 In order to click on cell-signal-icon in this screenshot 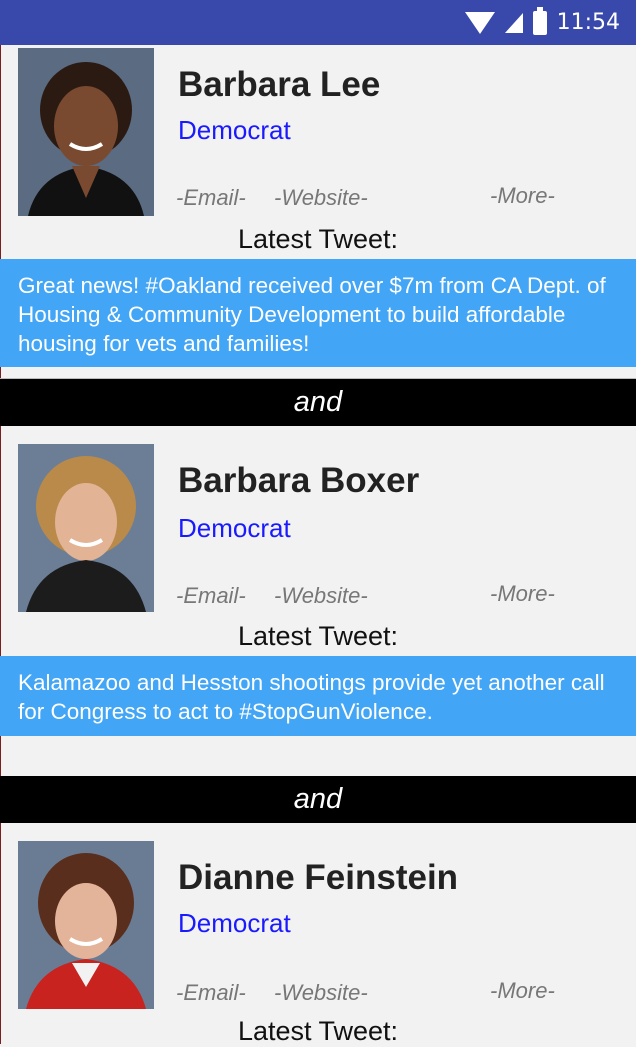, I will do `click(513, 22)`.